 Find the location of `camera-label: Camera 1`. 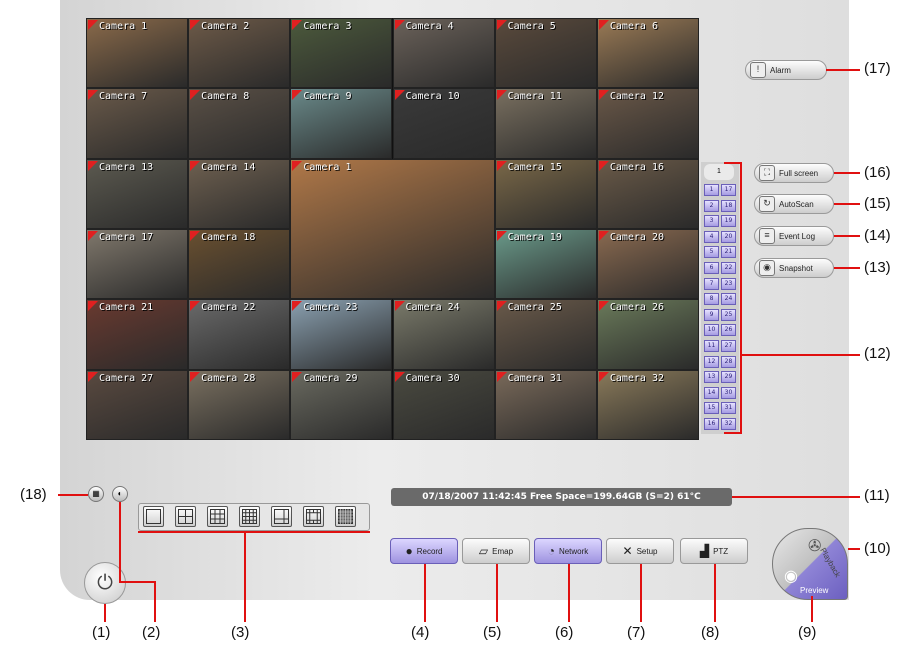

camera-label: Camera 1 is located at coordinates (327, 167).